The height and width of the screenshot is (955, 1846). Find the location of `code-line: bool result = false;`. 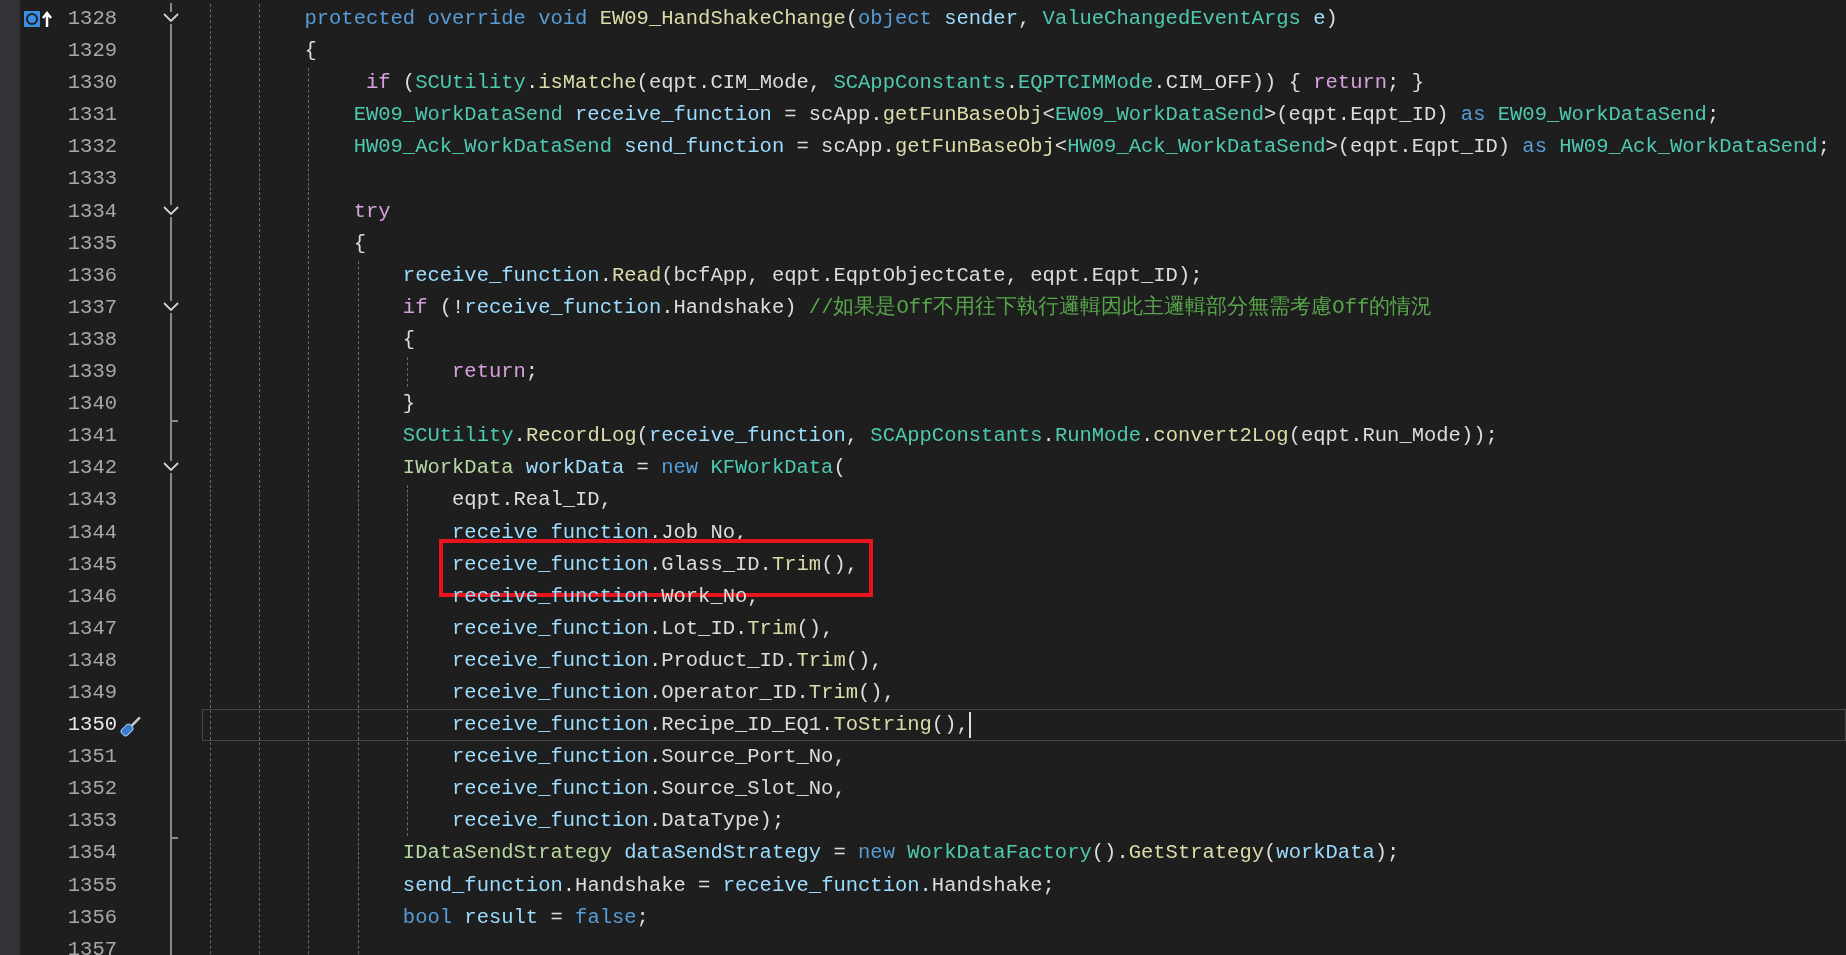

code-line: bool result = false; is located at coordinates (525, 917).